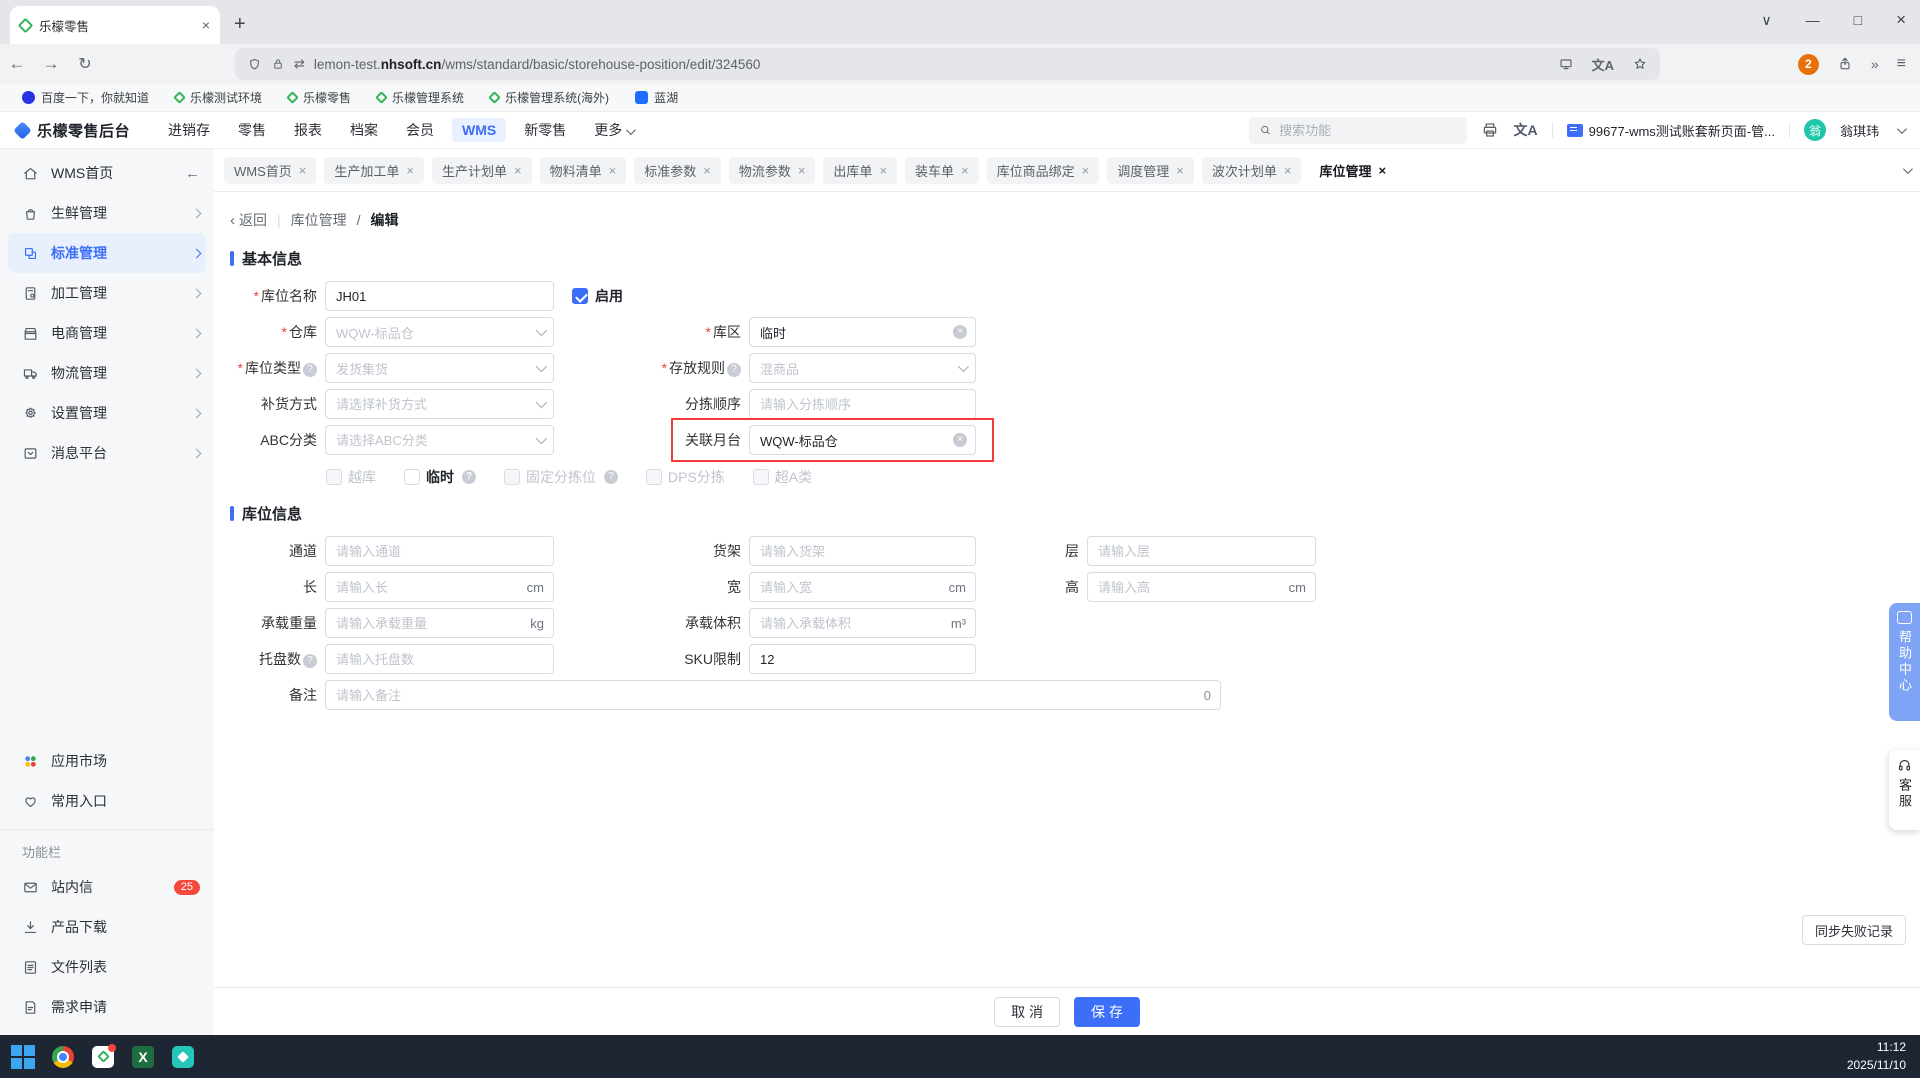  What do you see at coordinates (1027, 1011) in the screenshot?
I see `cancel-button: 取 消` at bounding box center [1027, 1011].